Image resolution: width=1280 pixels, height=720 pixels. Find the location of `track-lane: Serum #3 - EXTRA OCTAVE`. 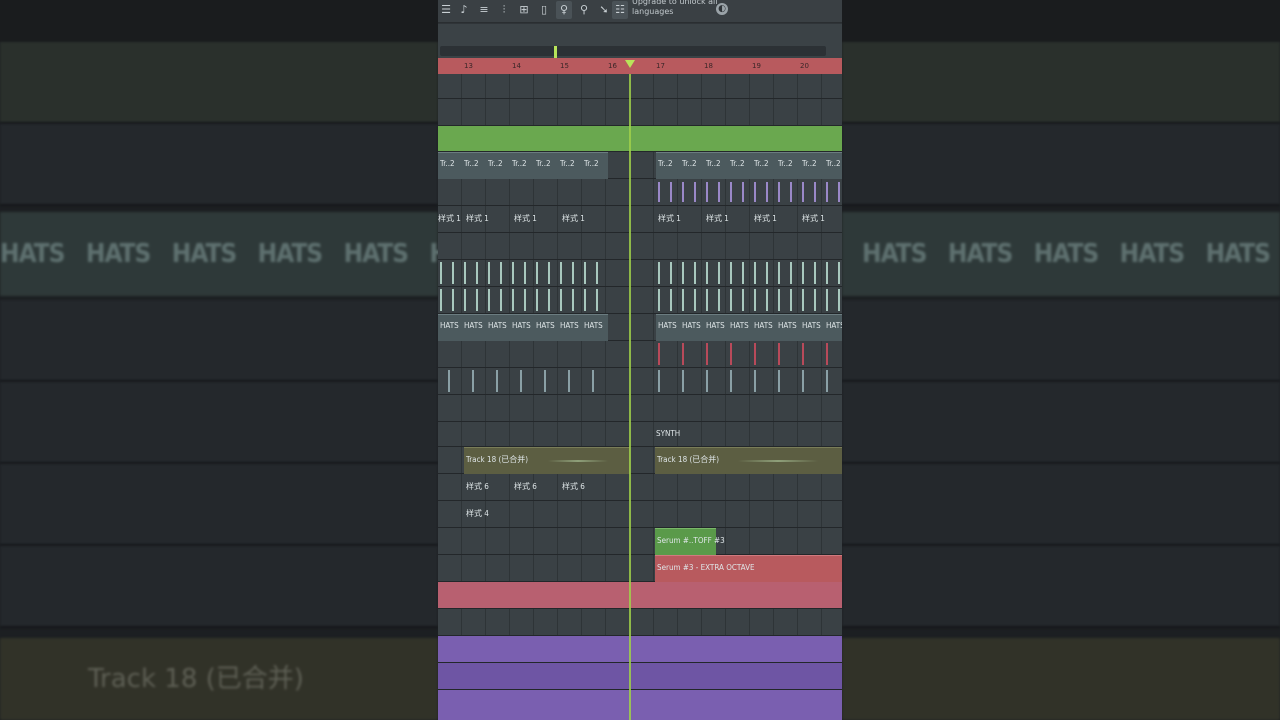

track-lane: Serum #3 - EXTRA OCTAVE is located at coordinates (640, 568).